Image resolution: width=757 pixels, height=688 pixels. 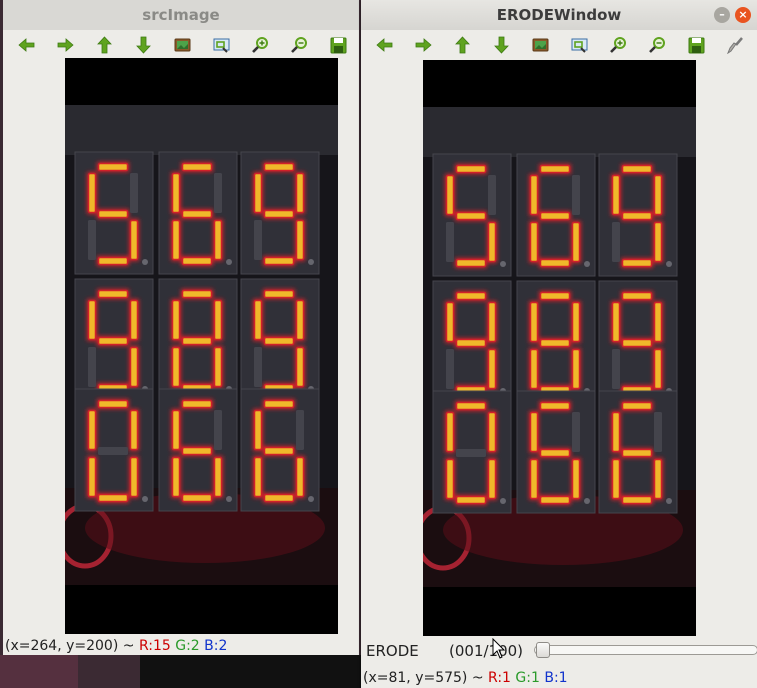 I want to click on trackbar-label: ERODE, so click(x=392, y=651).